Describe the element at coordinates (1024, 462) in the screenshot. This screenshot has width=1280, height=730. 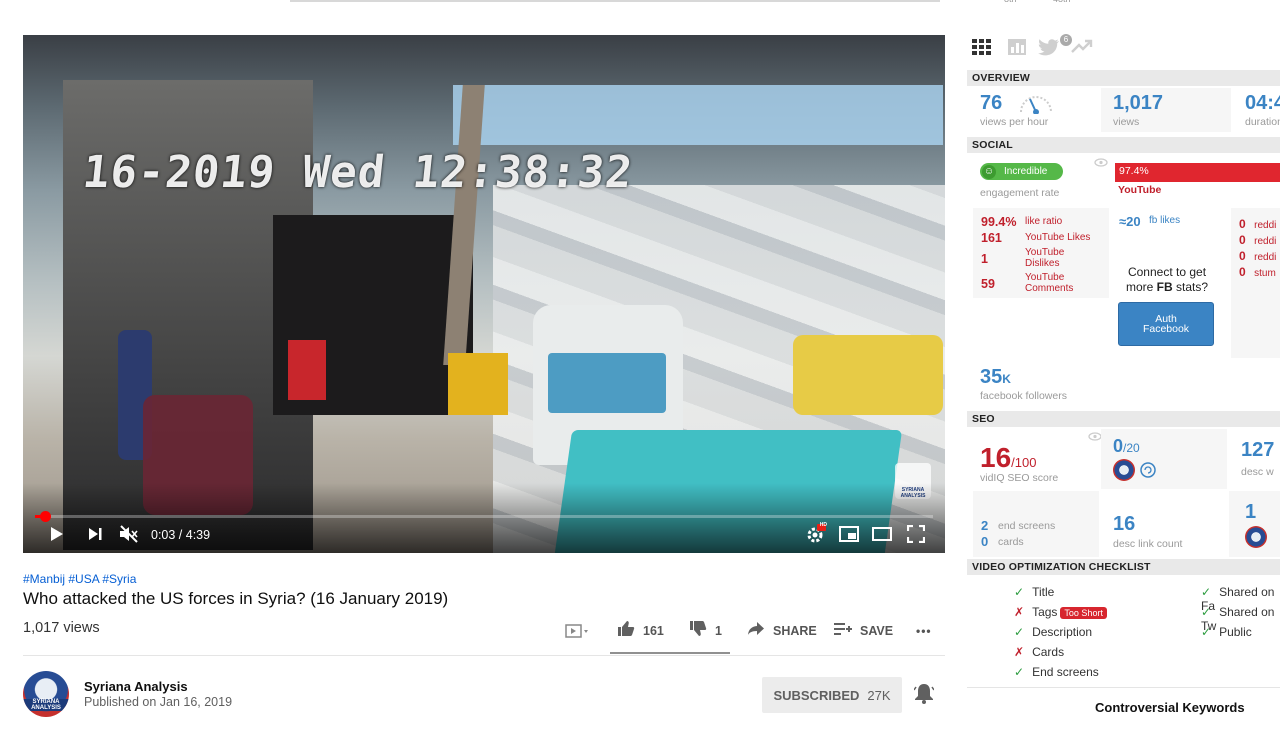
I see `seo-score-suffix: /100` at that location.